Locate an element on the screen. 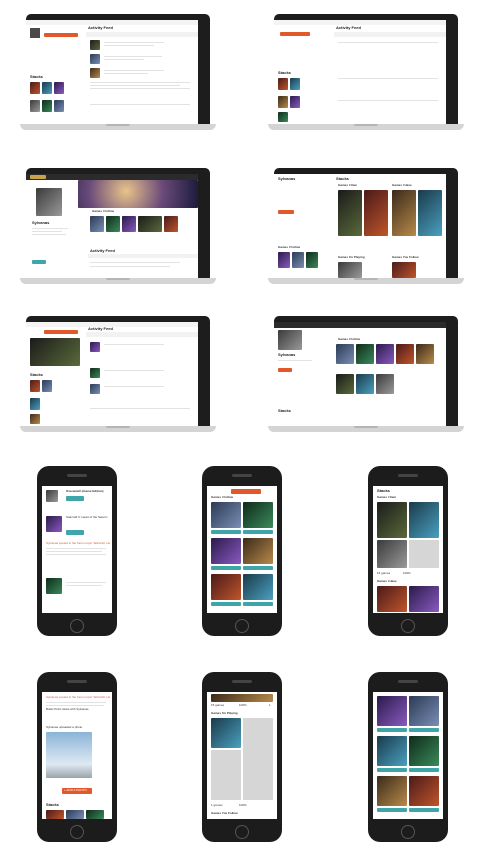 The height and width of the screenshot is (862, 485). photo-caption: Sylvanas uploaded a photo is located at coordinates (64, 727).